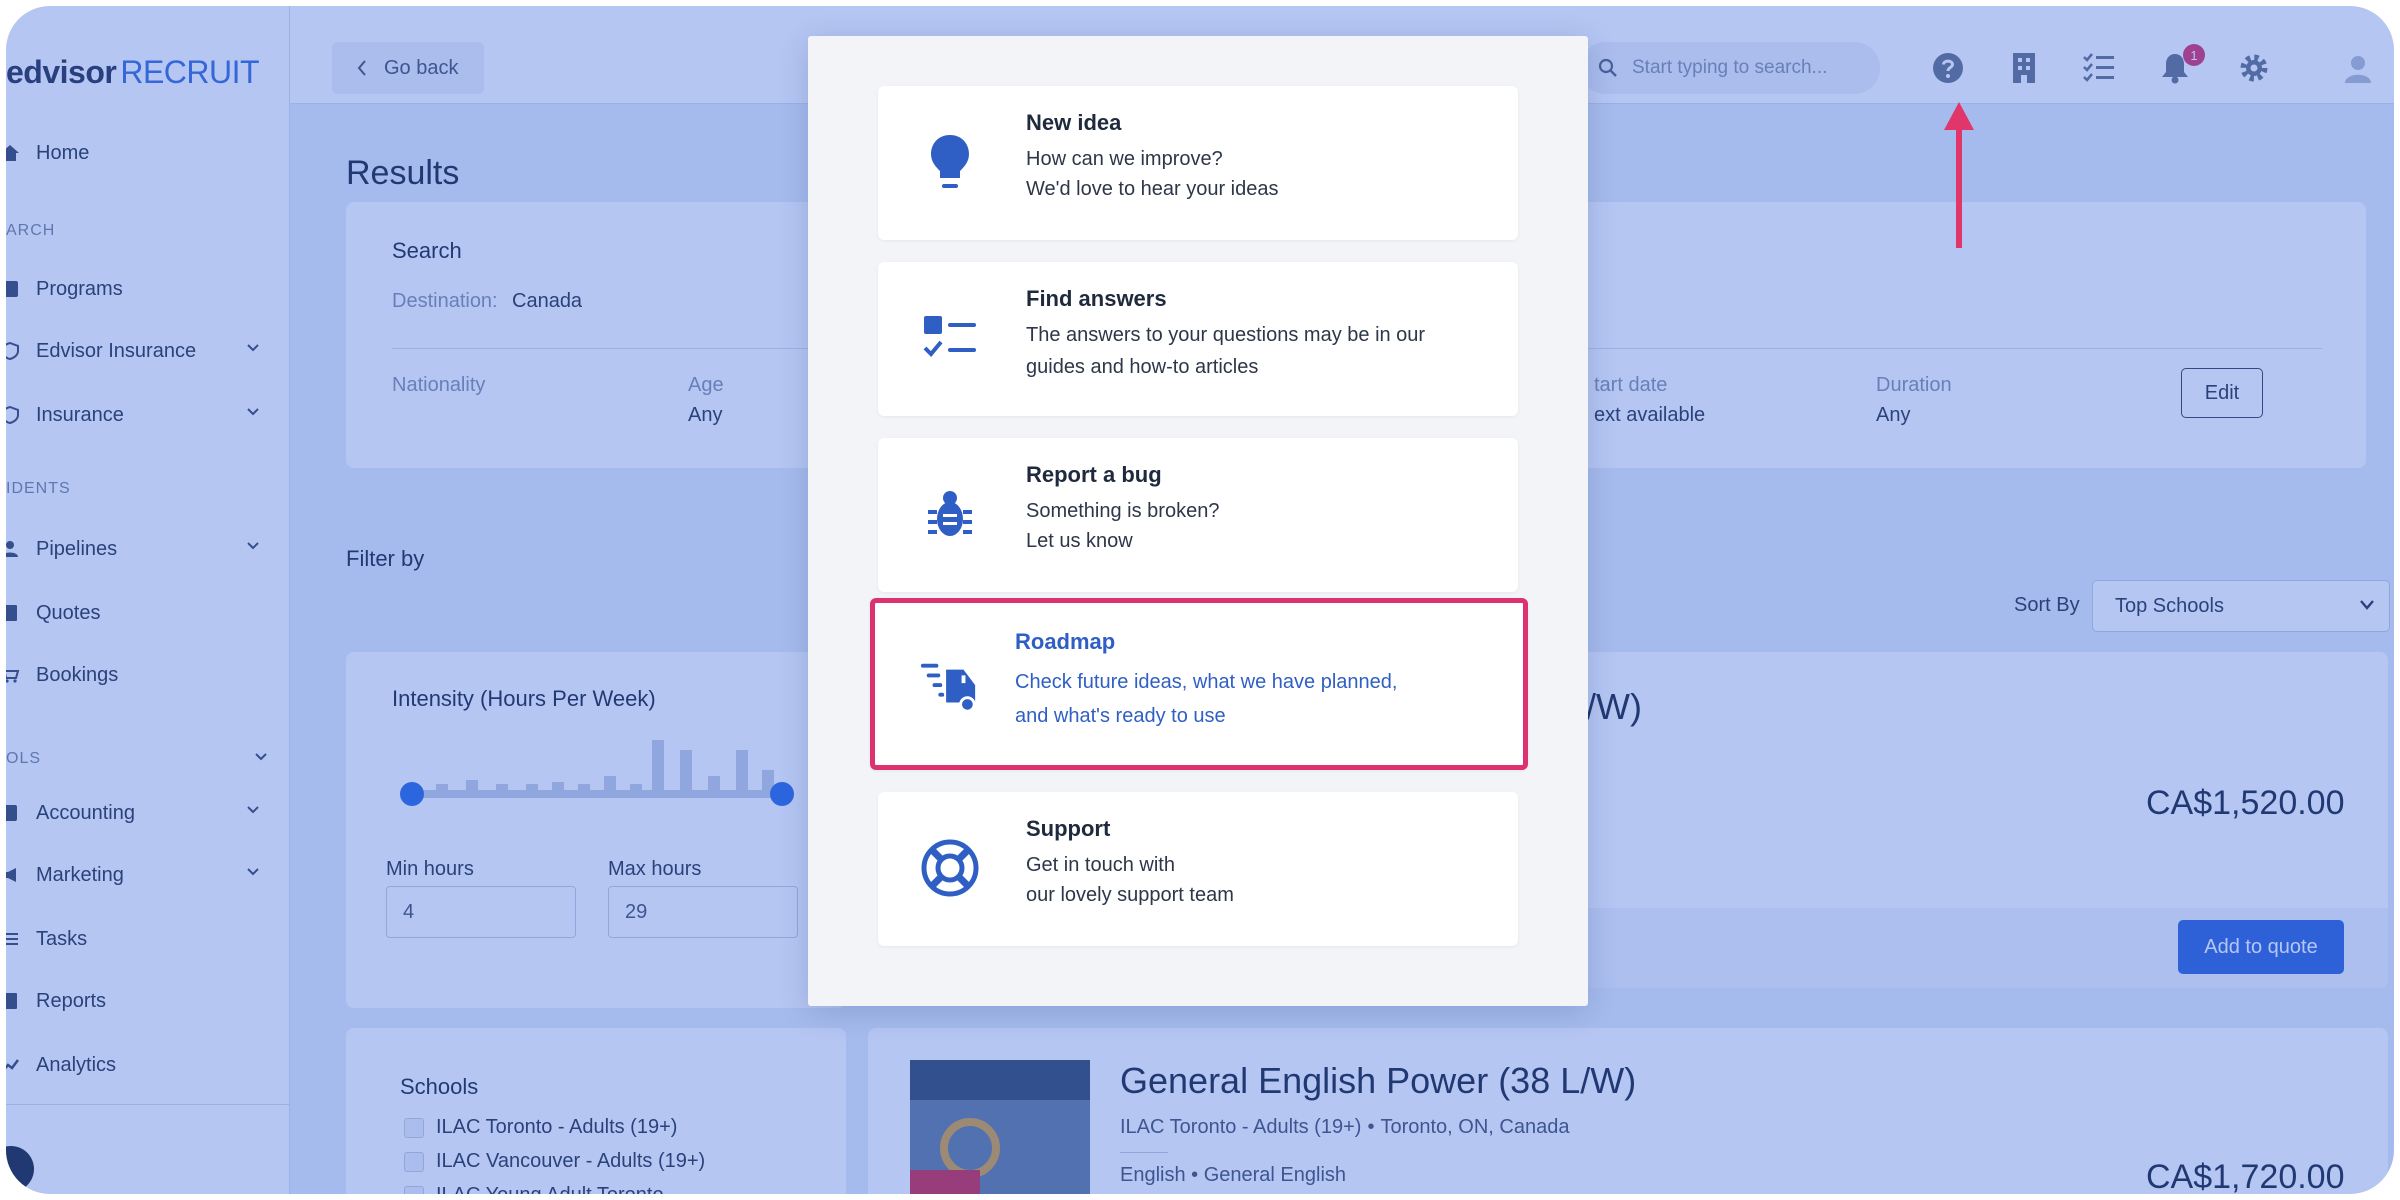 Image resolution: width=2400 pixels, height=1200 pixels. Describe the element at coordinates (949, 687) in the screenshot. I see `delivery-truck-icon` at that location.